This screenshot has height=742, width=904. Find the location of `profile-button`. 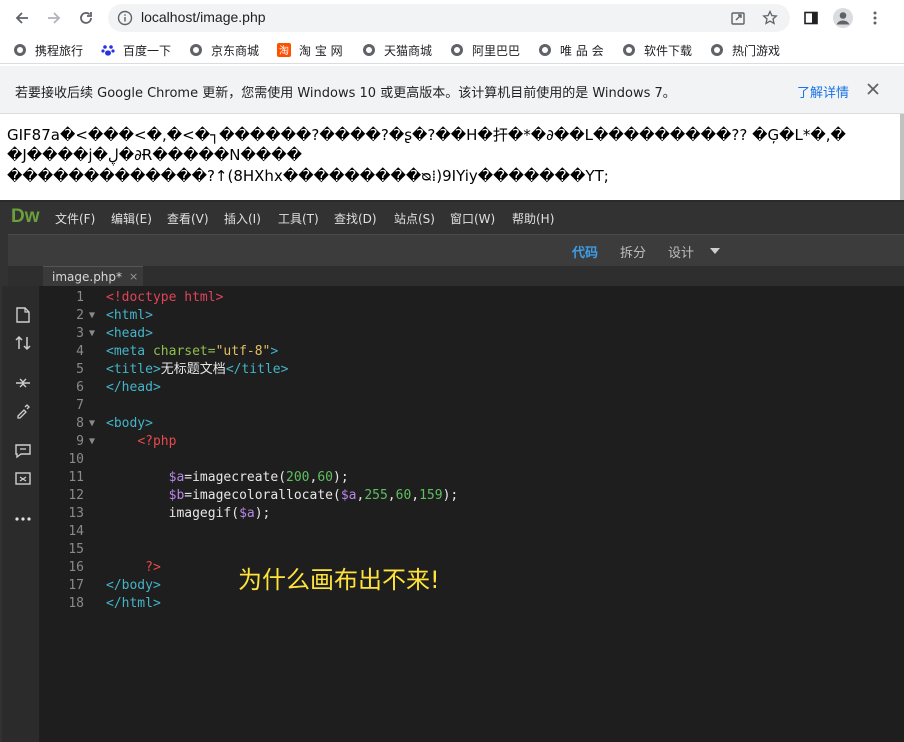

profile-button is located at coordinates (843, 18).